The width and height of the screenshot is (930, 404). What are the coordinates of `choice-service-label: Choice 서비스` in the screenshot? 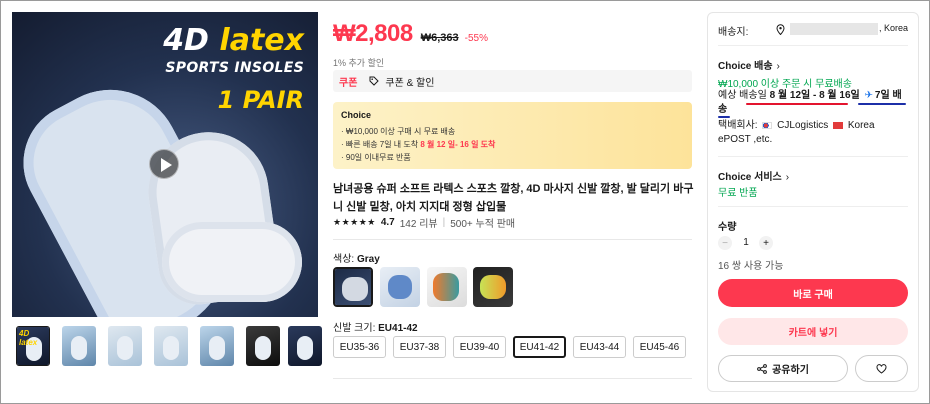 It's located at (750, 177).